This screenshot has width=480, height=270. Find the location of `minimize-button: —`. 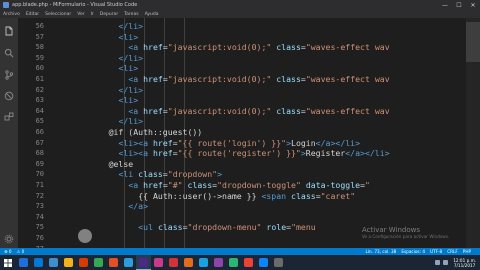

minimize-button: — is located at coordinates (445, 5).